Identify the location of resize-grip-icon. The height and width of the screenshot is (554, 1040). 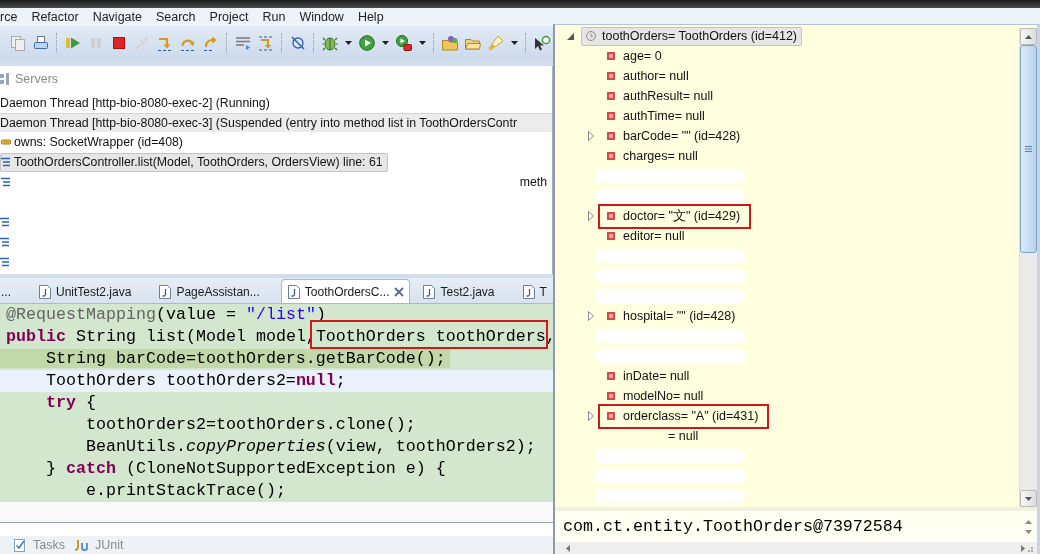
(1029, 548).